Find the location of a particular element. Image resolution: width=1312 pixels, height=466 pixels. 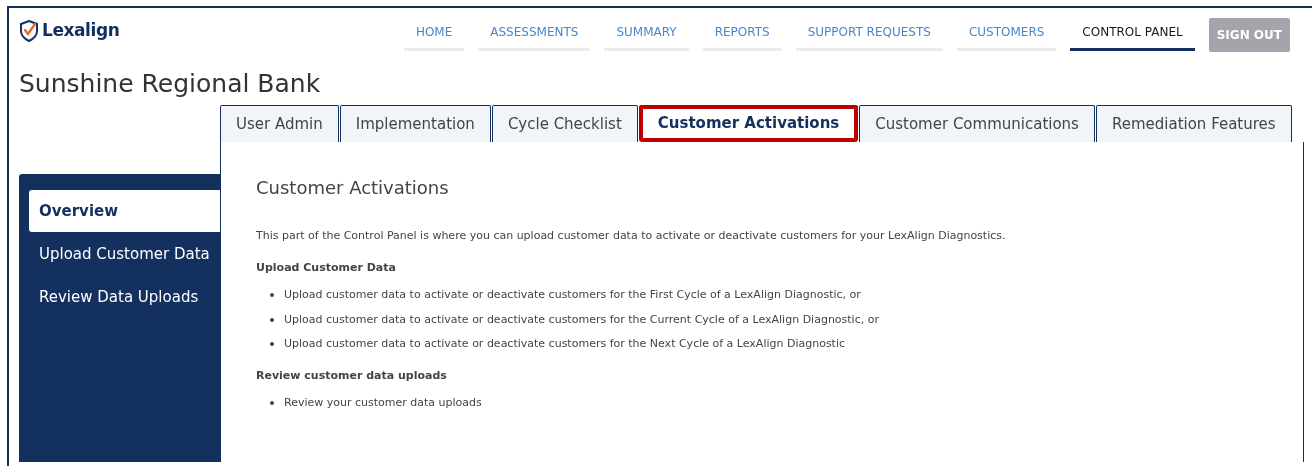

intro-text: This part of the Control Panel is where you can upload customer data to activate or deactivate customers for your LexAlign Diagnostics. is located at coordinates (631, 236).